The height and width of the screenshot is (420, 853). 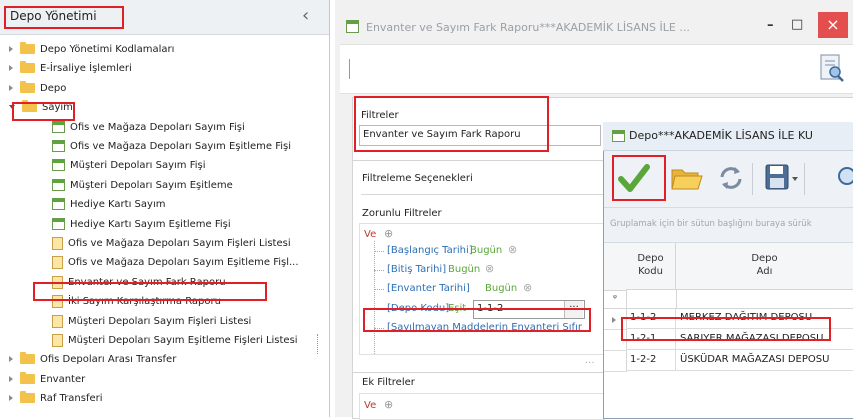 What do you see at coordinates (388, 233) in the screenshot?
I see `add-condition-icon: ⊕` at bounding box center [388, 233].